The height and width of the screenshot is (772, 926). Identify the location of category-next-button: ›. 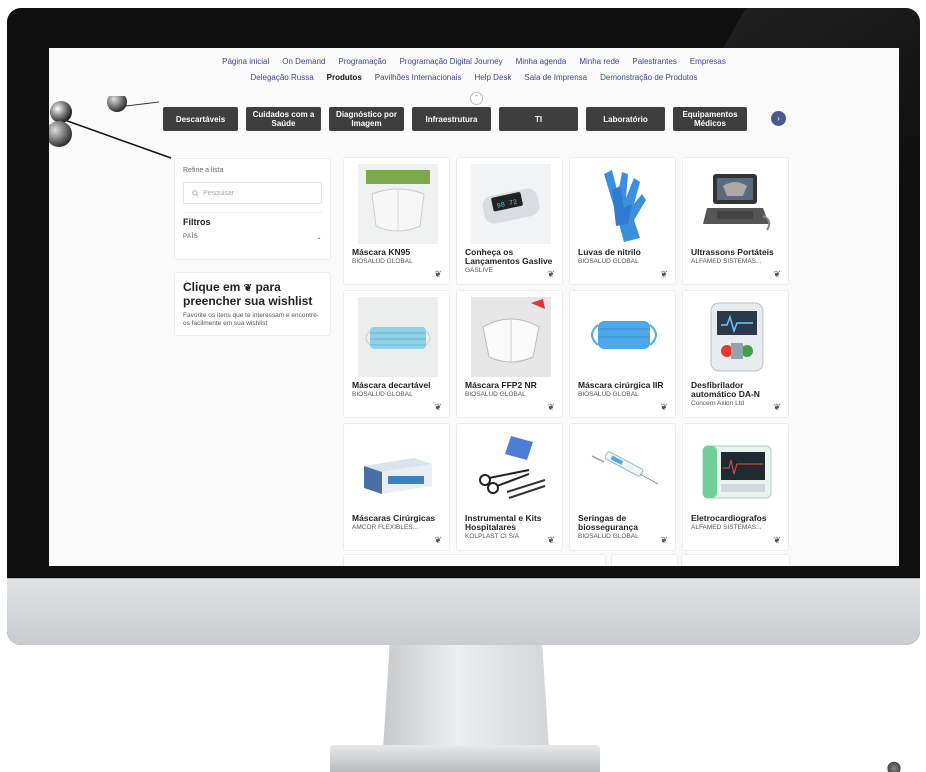
(778, 118).